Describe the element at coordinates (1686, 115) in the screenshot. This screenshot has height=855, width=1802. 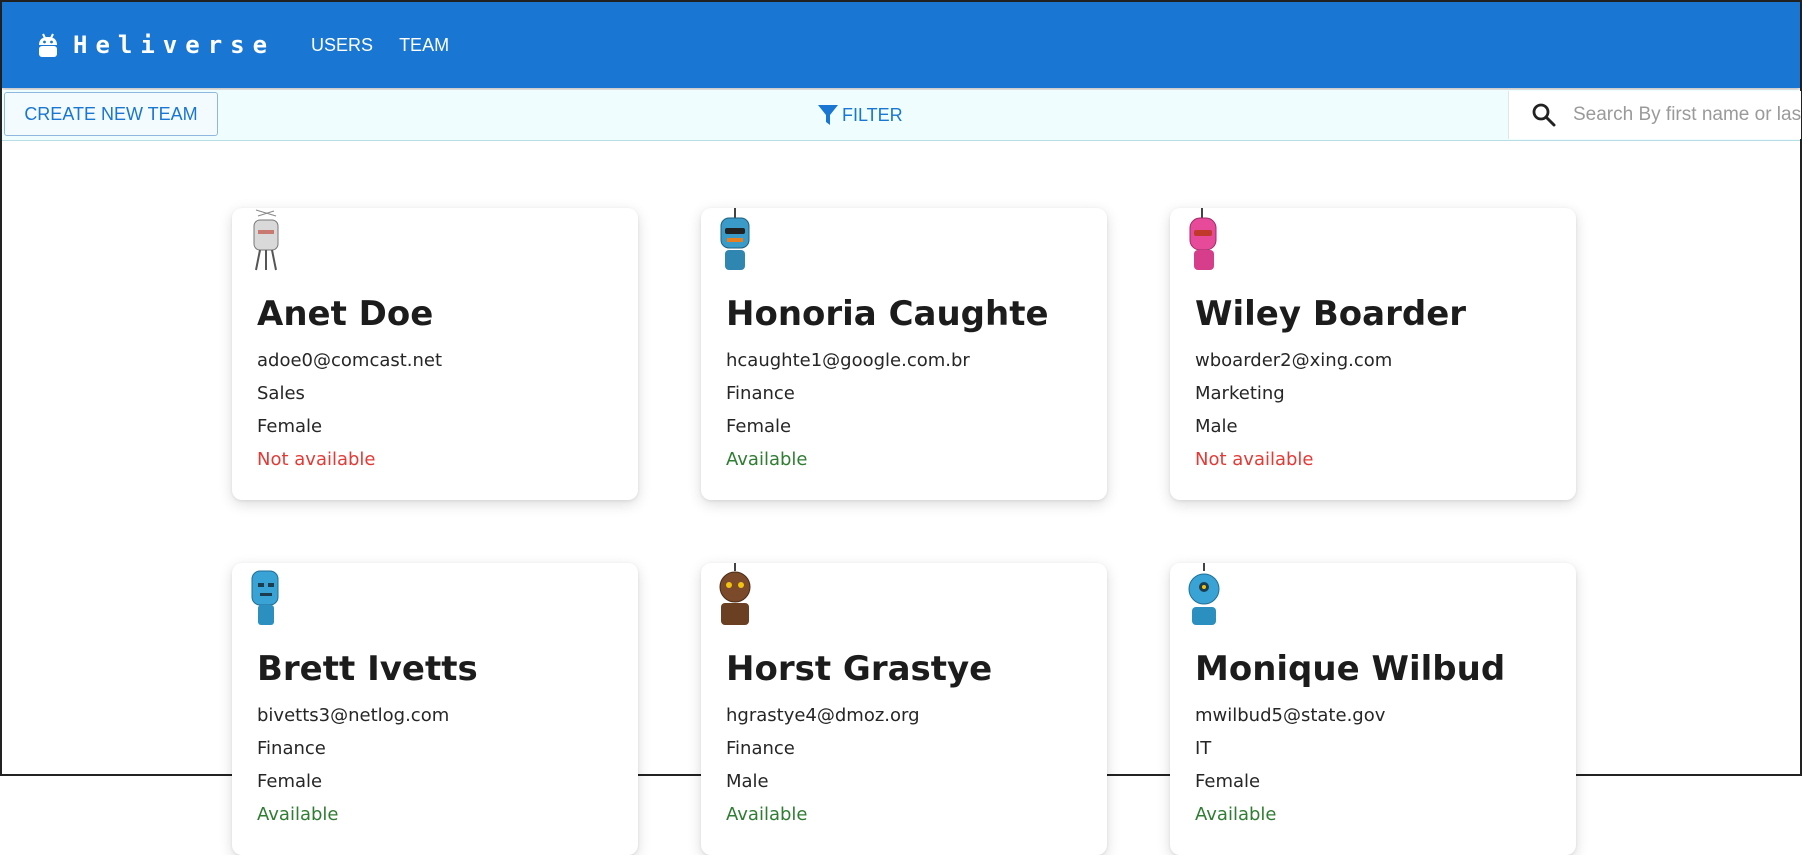
I see `search-input` at that location.